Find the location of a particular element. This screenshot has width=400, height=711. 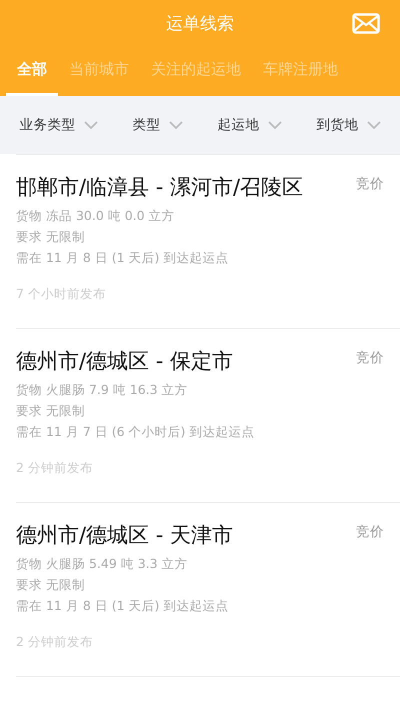

cargo-text: 货物 火腿肠 7.9 吨 16.3 立方 is located at coordinates (102, 390).